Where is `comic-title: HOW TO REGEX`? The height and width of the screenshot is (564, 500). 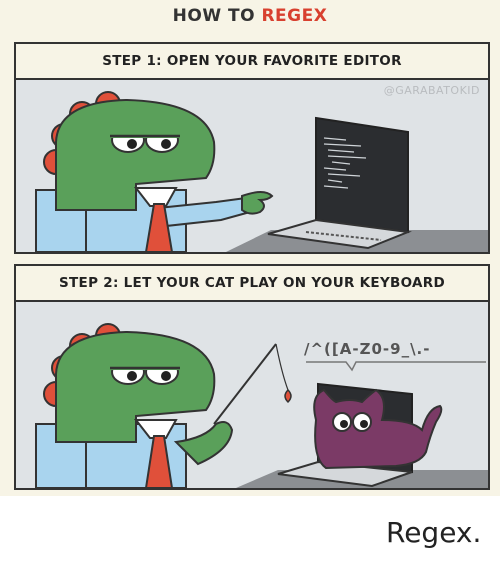 comic-title: HOW TO REGEX is located at coordinates (250, 16).